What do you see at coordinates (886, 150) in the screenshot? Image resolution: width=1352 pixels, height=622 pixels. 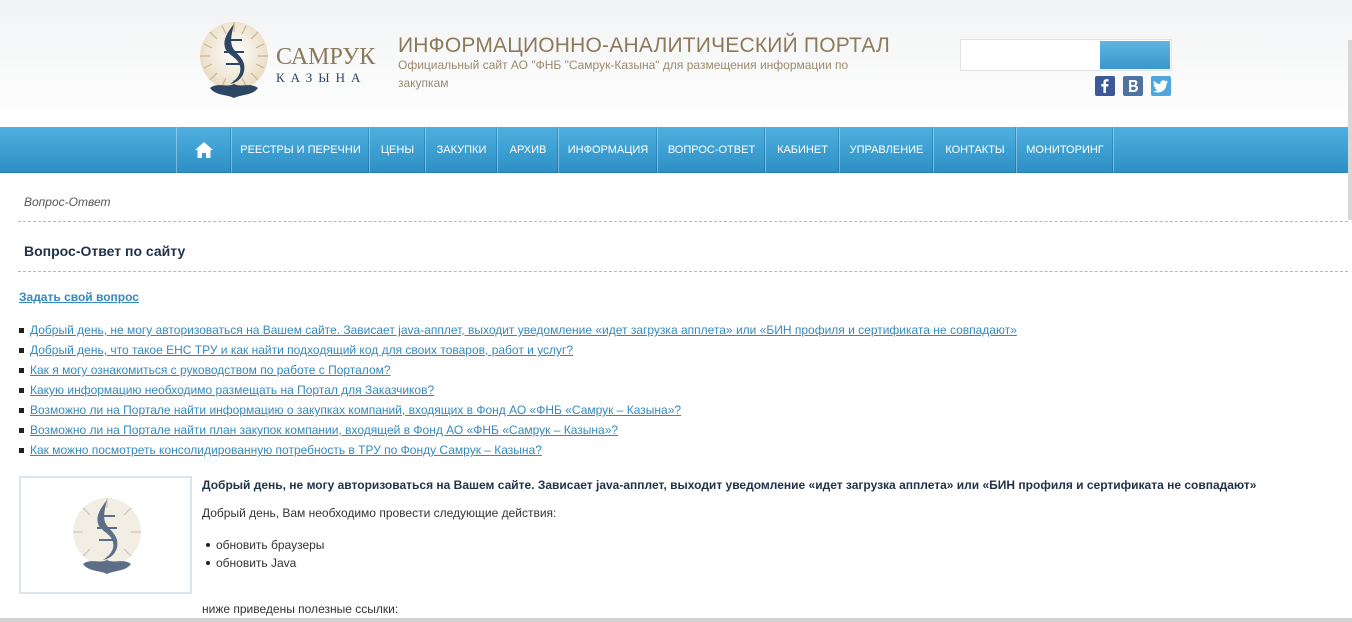 I see `nav-management: УПРАВЛЕНИЕ` at bounding box center [886, 150].